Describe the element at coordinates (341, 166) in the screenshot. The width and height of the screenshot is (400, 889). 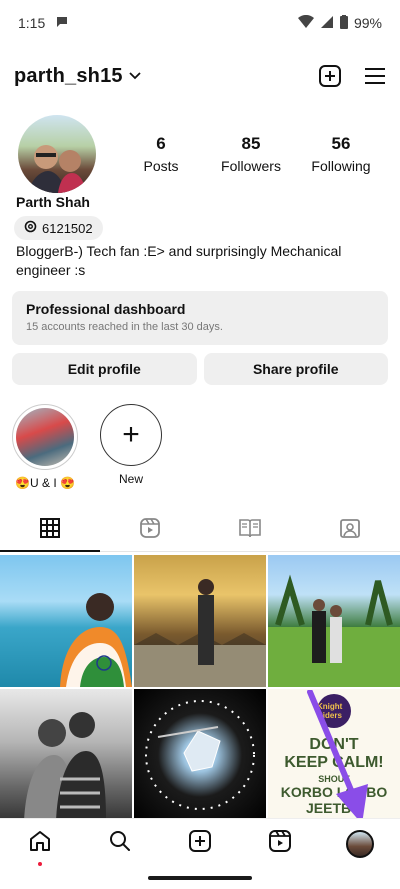
I see `stat-following-label: Following` at that location.